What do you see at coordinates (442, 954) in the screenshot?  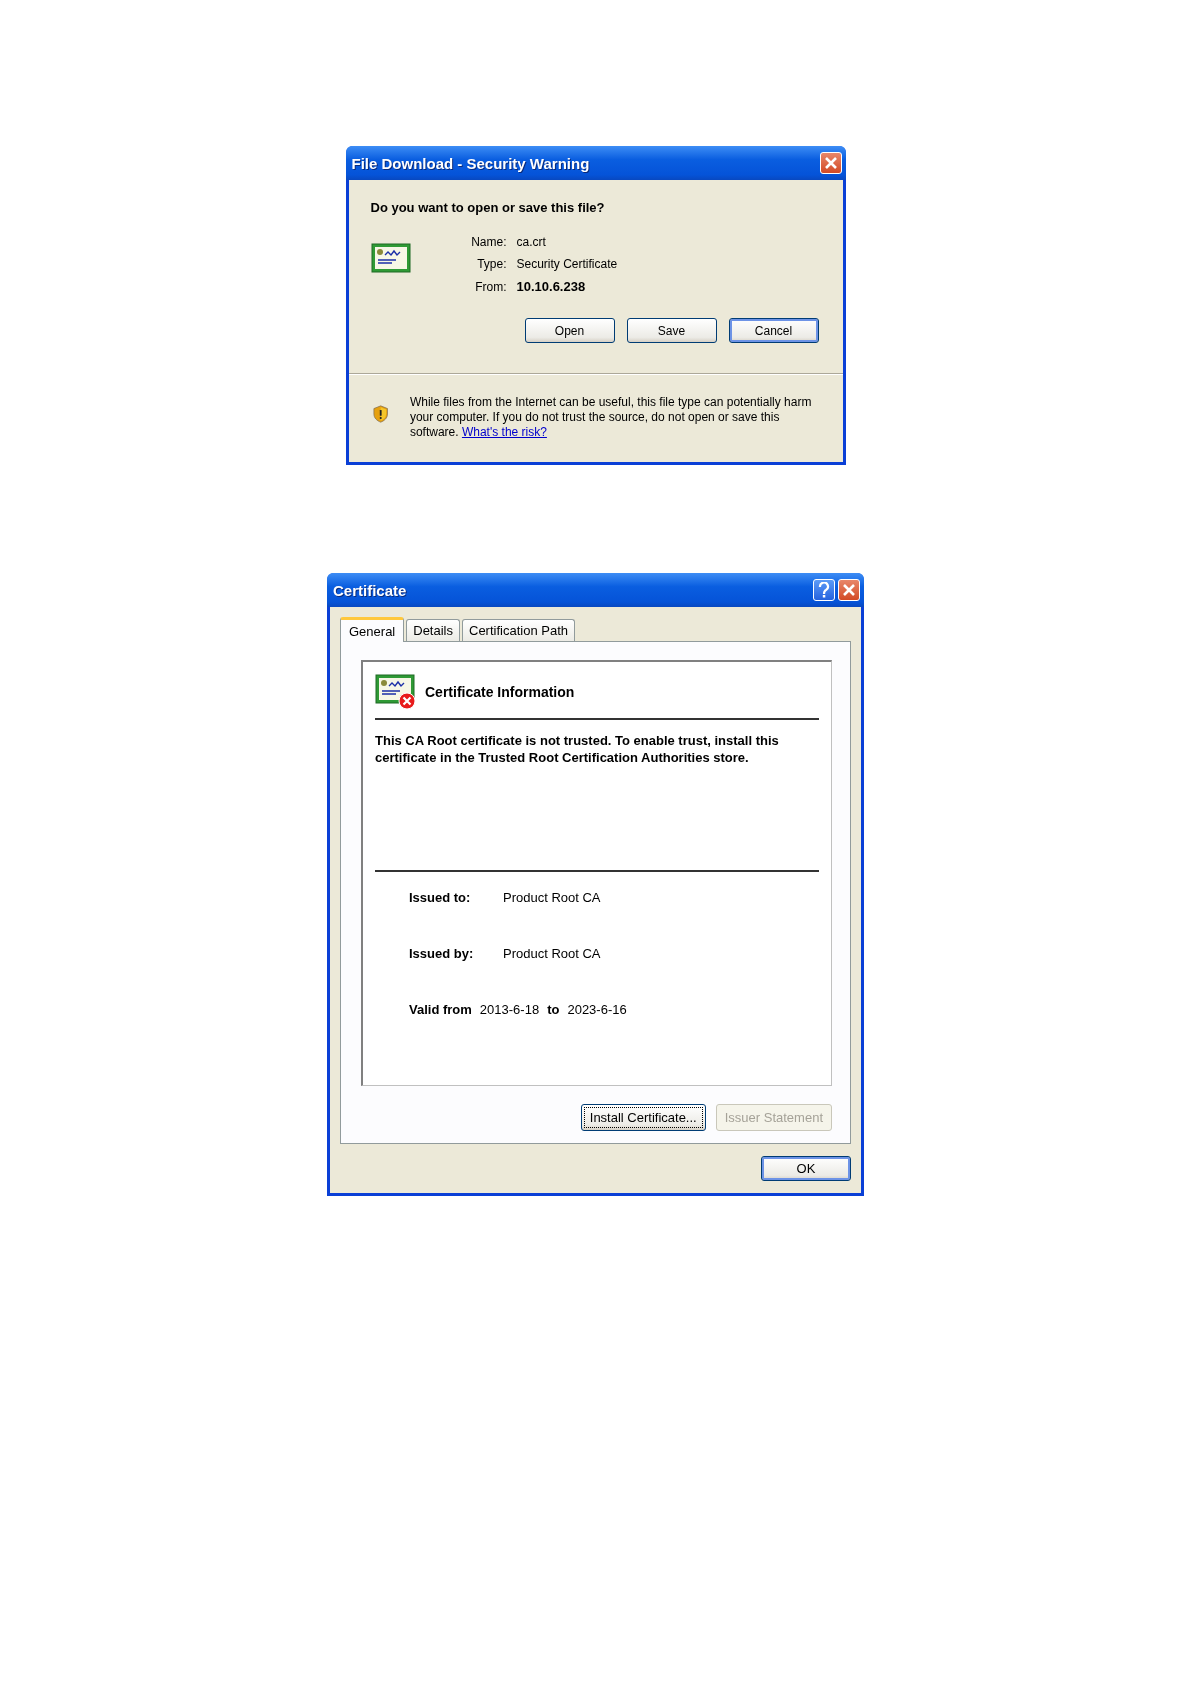 I see `field-label: Issued by:` at bounding box center [442, 954].